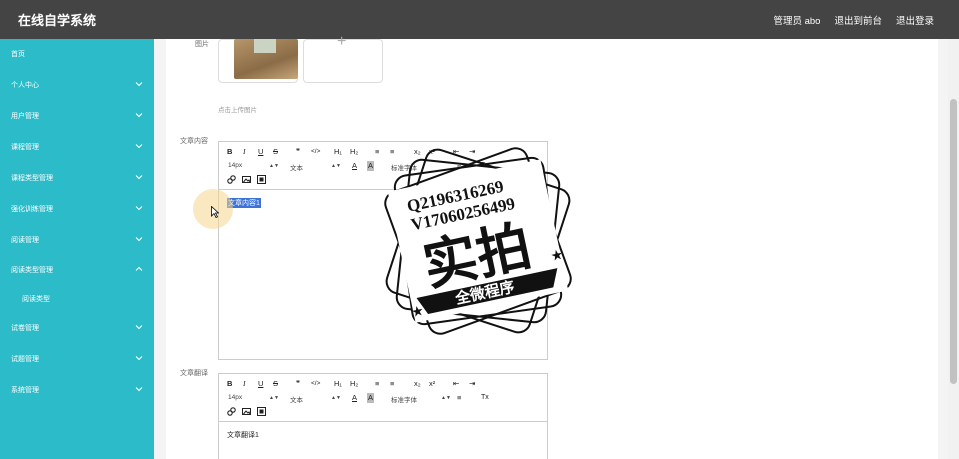 This screenshot has height=459, width=959. I want to click on book-cover-image, so click(266, 59).